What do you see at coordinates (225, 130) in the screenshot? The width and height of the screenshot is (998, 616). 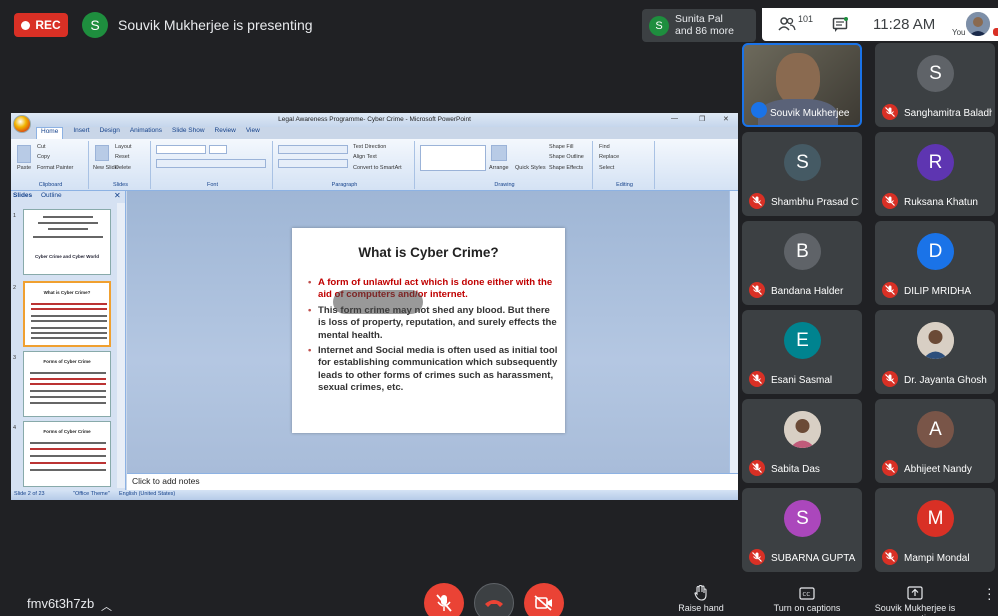 I see `tab-review: Review` at bounding box center [225, 130].